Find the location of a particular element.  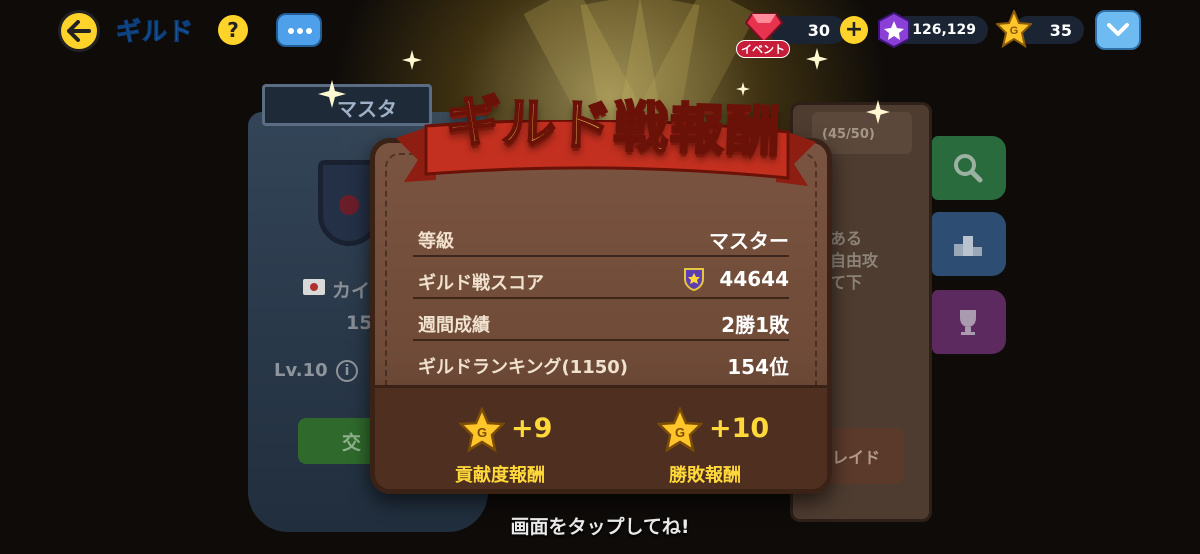

guild-ranking-label: ギルドランキング(1150) is located at coordinates (523, 367).